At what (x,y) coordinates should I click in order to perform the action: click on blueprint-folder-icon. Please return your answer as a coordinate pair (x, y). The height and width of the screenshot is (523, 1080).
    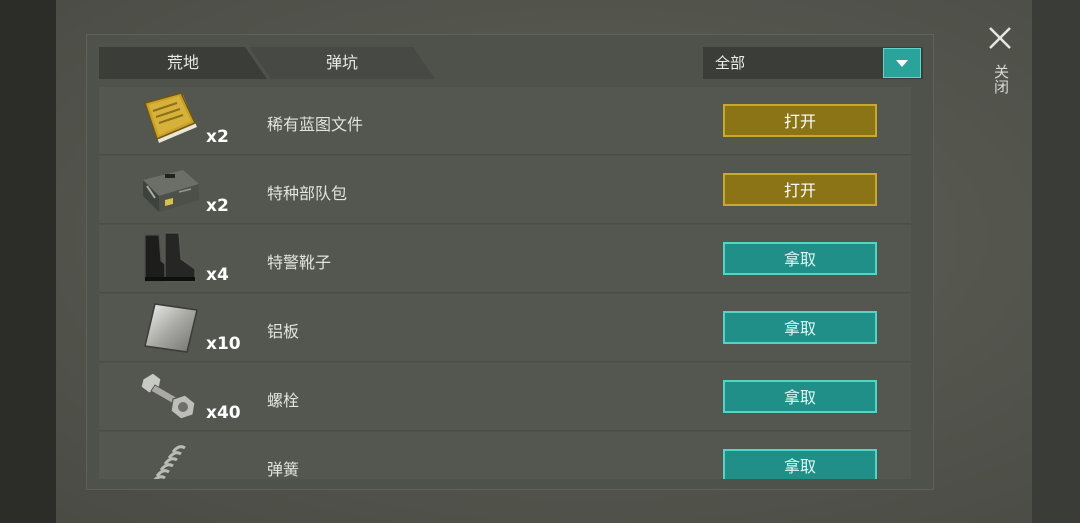
    Looking at the image, I should click on (170, 120).